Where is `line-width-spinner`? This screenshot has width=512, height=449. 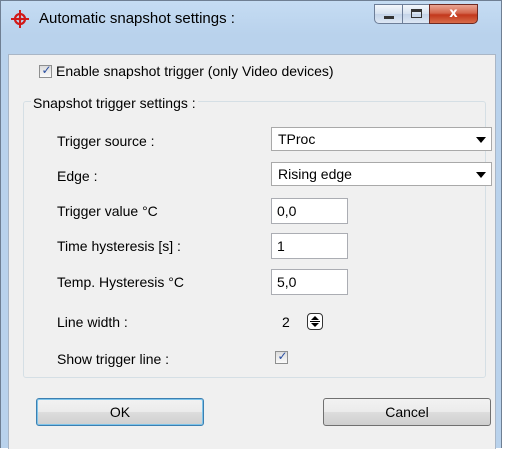 line-width-spinner is located at coordinates (315, 321).